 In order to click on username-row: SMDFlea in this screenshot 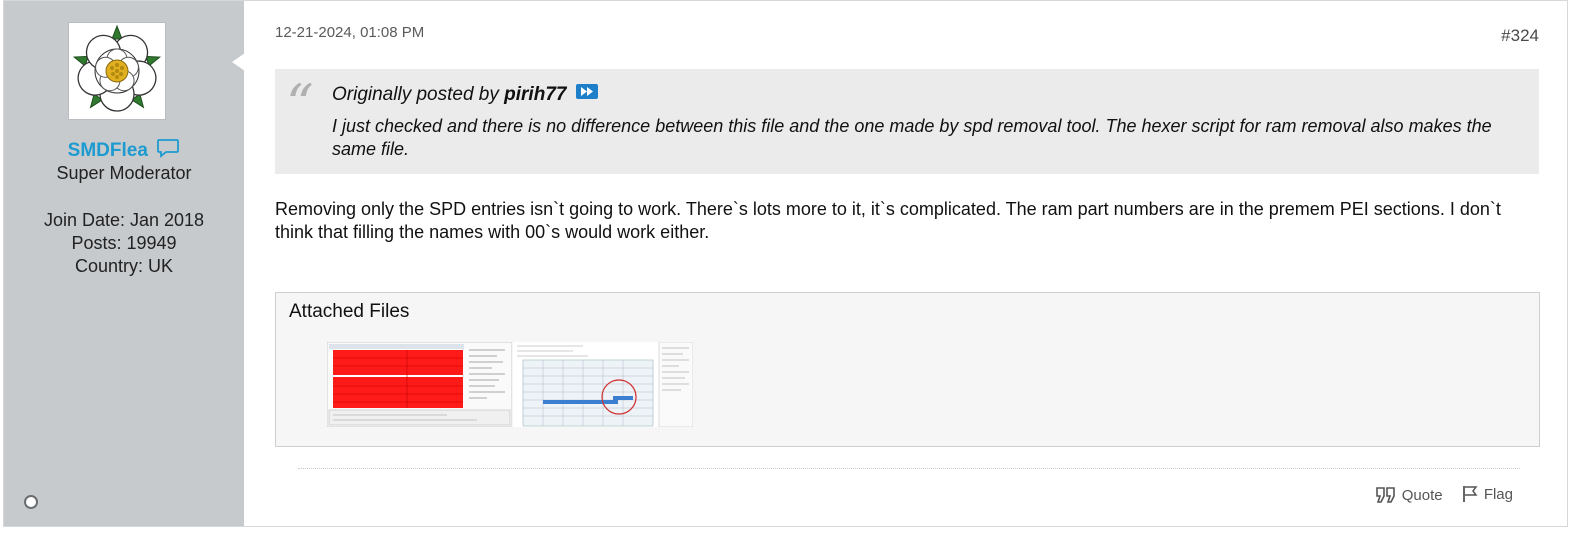, I will do `click(124, 150)`.